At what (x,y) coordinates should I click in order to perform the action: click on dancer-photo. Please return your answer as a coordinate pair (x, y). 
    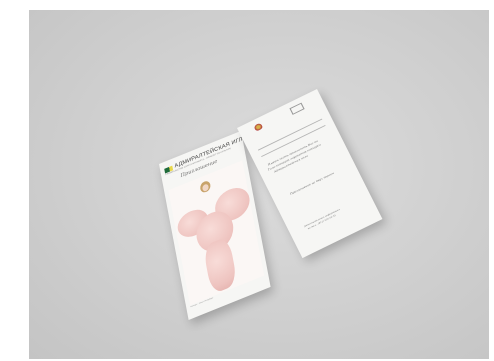
    Looking at the image, I should click on (216, 233).